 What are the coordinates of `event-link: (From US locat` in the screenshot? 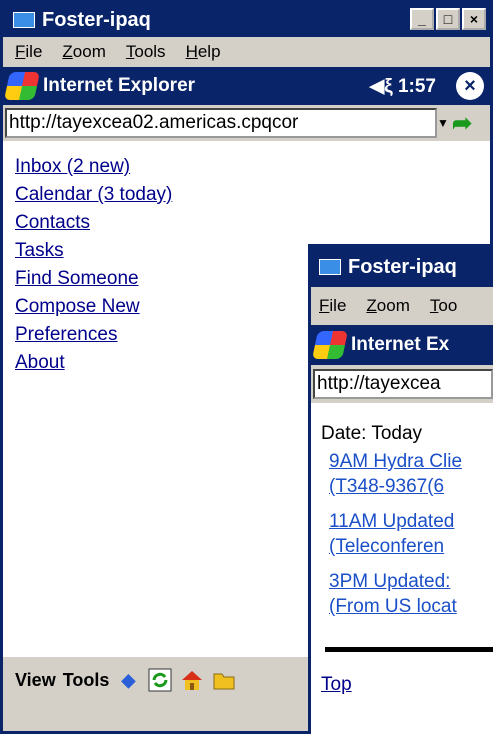 It's located at (411, 606).